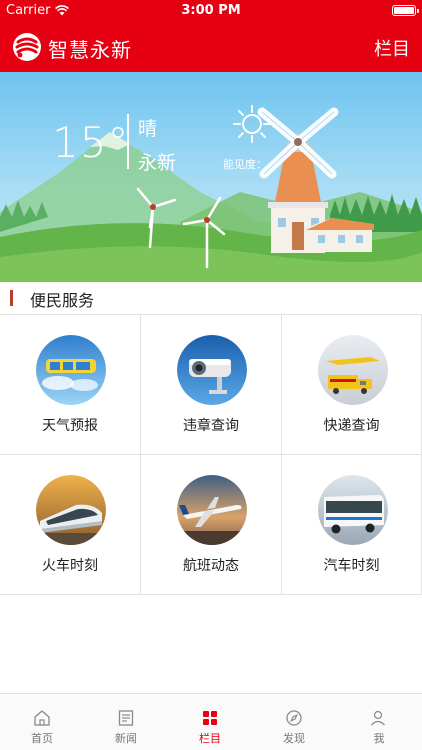  I want to click on service-label: 汽车时刻, so click(351, 566).